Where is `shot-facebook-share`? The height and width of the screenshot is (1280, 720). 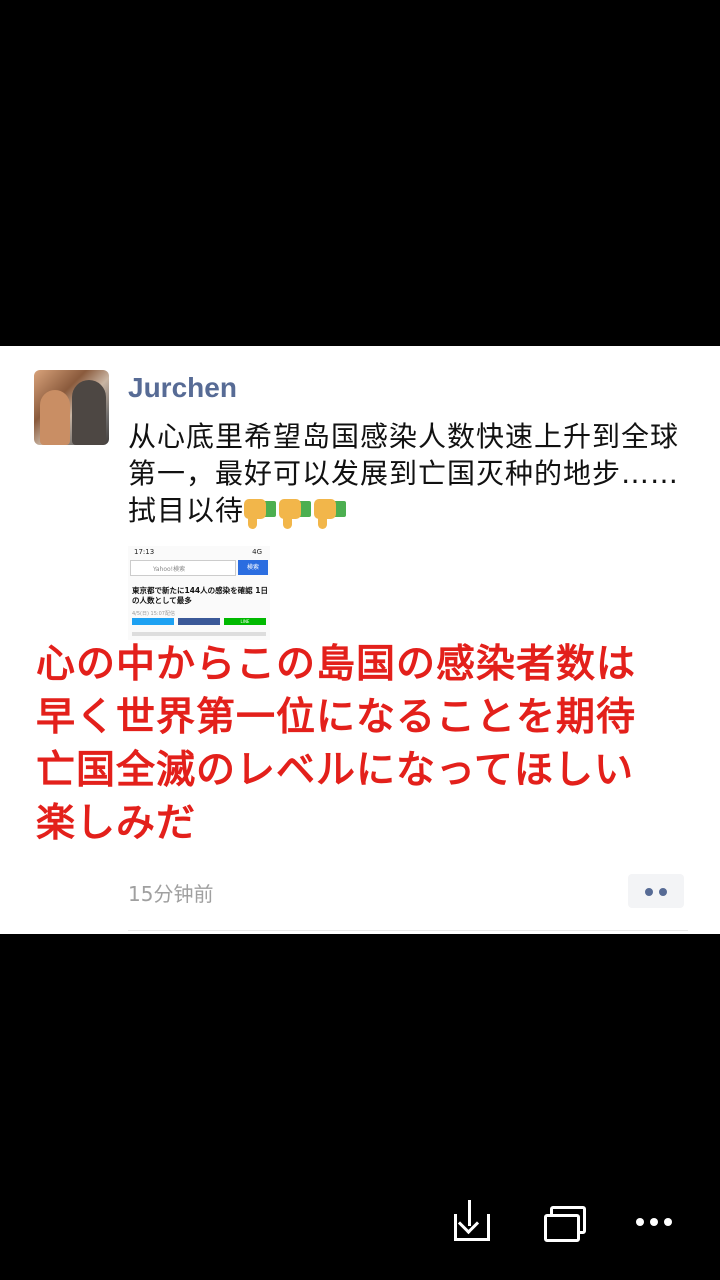
shot-facebook-share is located at coordinates (199, 621).